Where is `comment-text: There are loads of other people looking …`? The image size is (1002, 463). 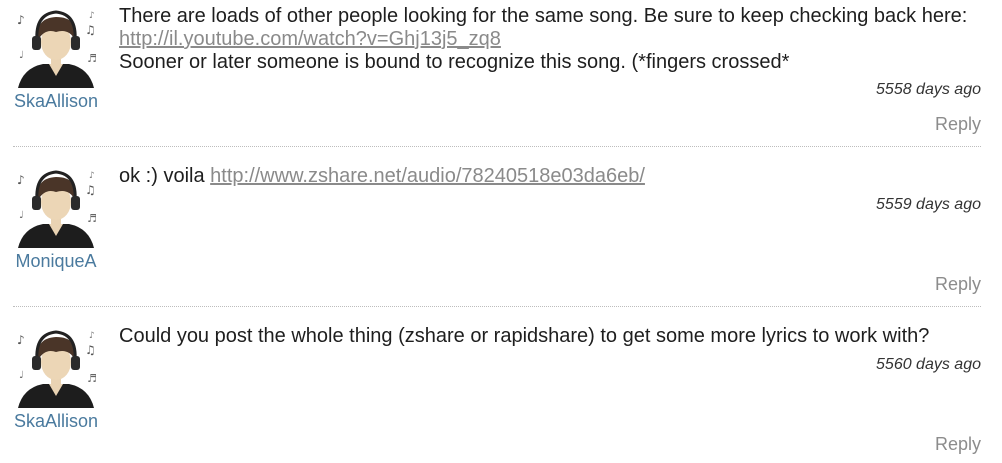 comment-text: There are loads of other people looking … is located at coordinates (550, 39).